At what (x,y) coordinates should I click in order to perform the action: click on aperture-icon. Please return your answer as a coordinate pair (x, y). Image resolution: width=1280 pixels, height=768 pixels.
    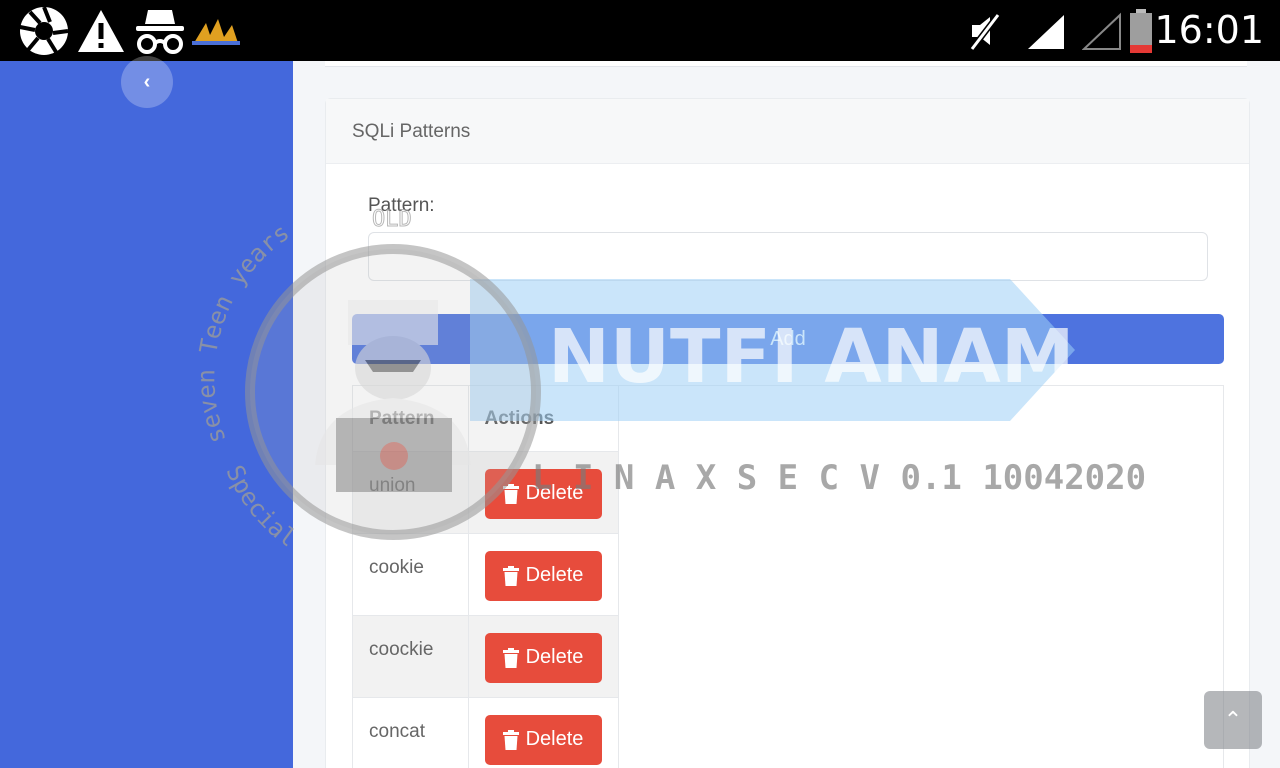
    Looking at the image, I should click on (44, 30).